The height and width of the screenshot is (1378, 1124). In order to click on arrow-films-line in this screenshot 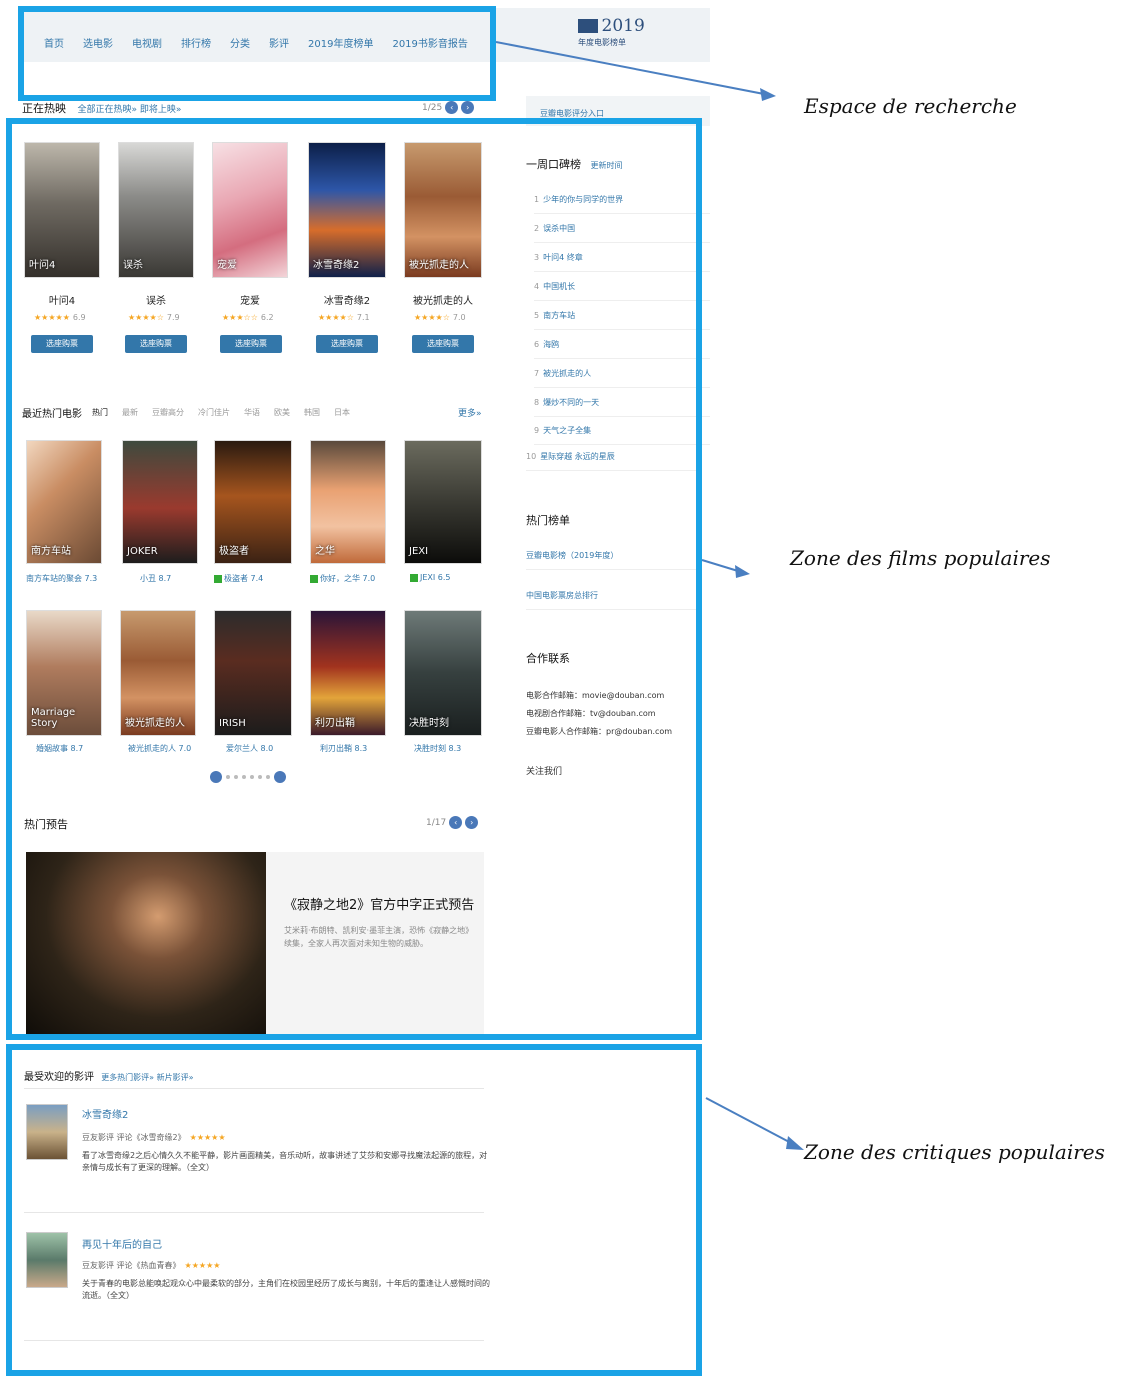, I will do `click(720, 565)`.